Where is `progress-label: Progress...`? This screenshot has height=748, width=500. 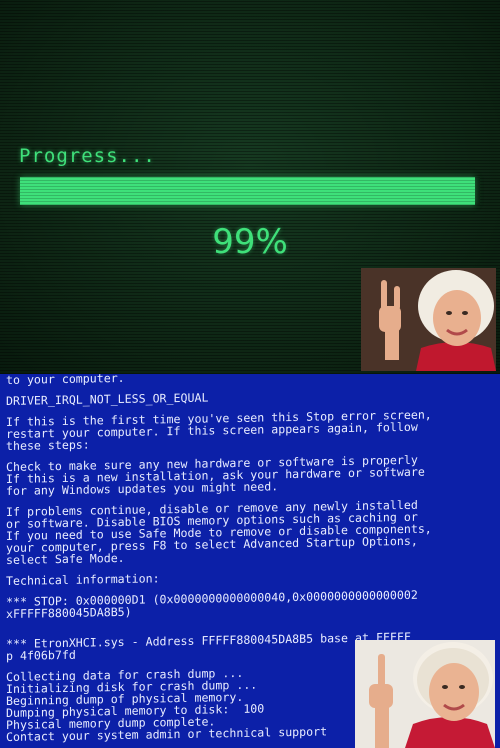 progress-label: Progress... is located at coordinates (87, 156).